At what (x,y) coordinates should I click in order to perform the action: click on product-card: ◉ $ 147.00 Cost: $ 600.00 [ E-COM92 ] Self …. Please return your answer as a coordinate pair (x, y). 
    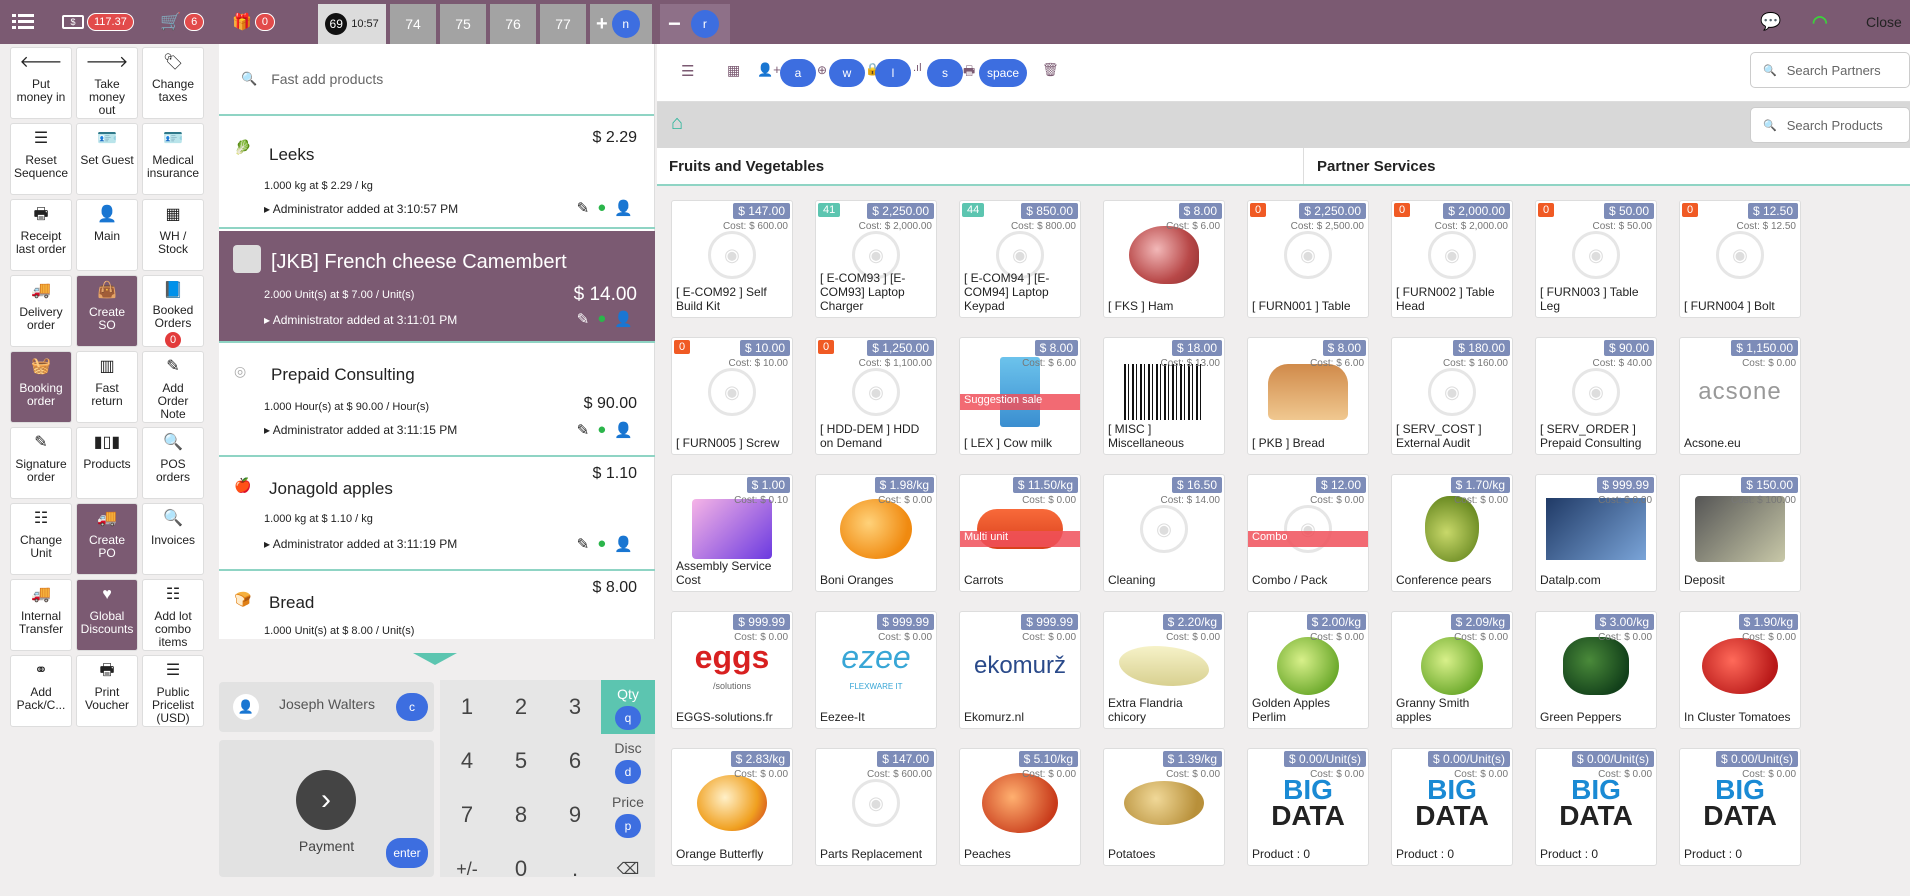
    Looking at the image, I should click on (732, 259).